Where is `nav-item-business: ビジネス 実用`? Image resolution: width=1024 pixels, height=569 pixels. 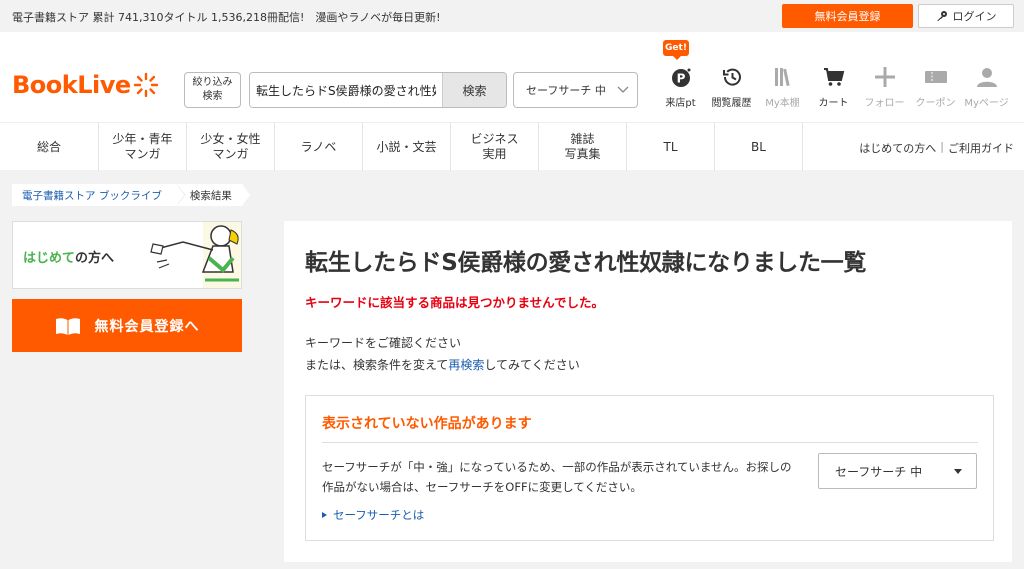
nav-item-business: ビジネス 実用 is located at coordinates (495, 147).